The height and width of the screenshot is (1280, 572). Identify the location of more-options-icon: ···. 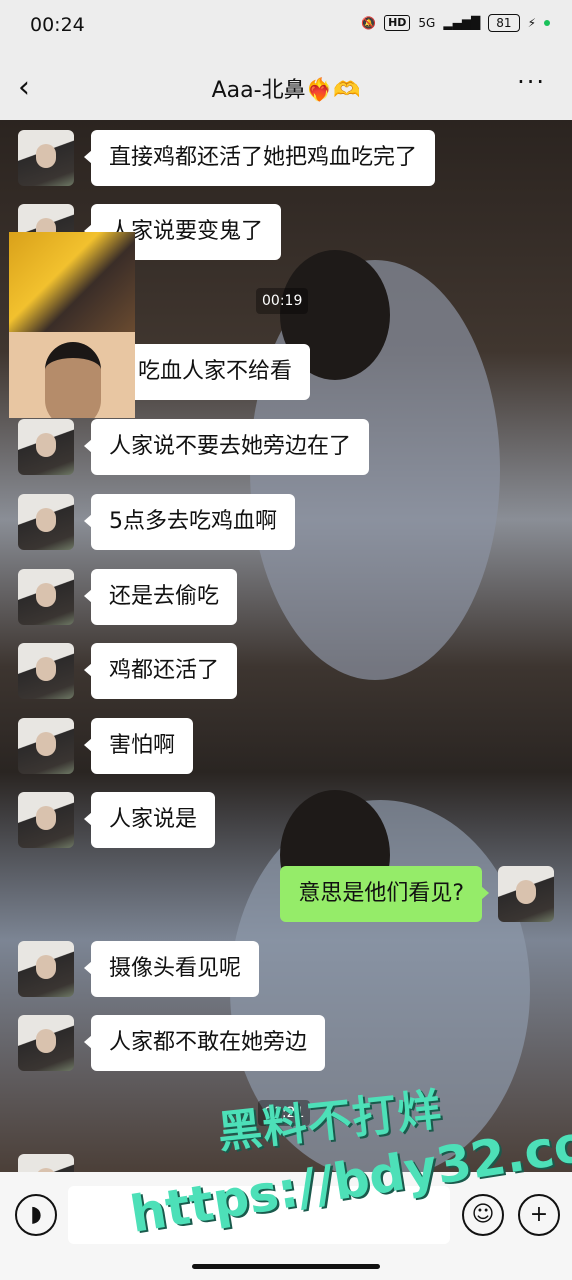
(531, 82).